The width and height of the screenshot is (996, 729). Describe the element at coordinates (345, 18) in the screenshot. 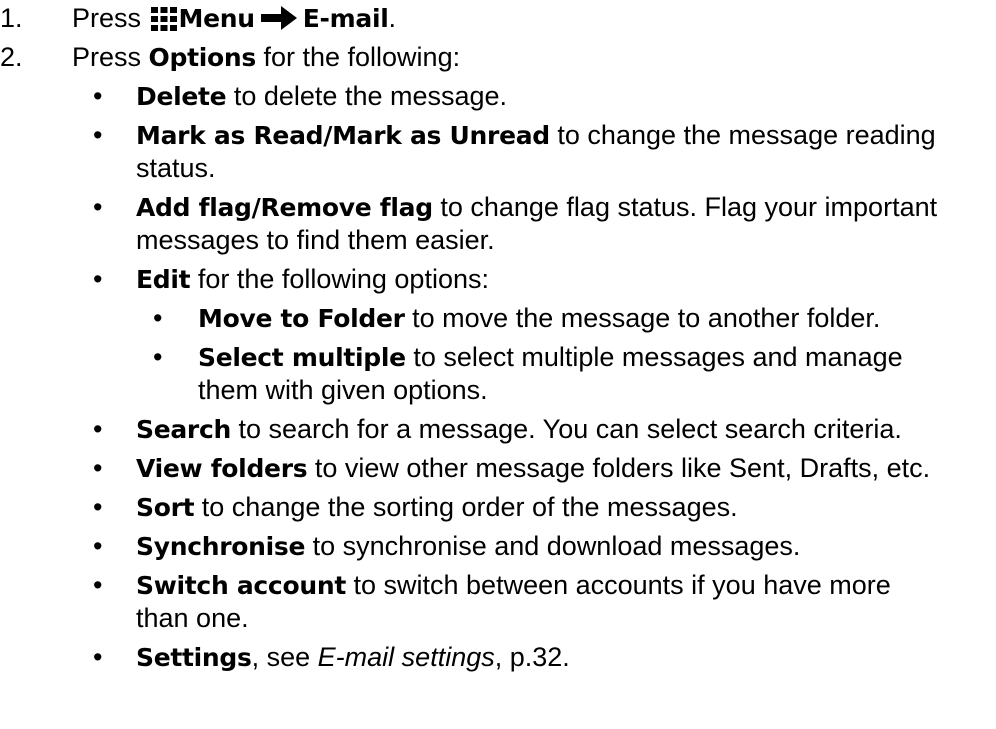

I see `email-keyword: E-mail` at that location.